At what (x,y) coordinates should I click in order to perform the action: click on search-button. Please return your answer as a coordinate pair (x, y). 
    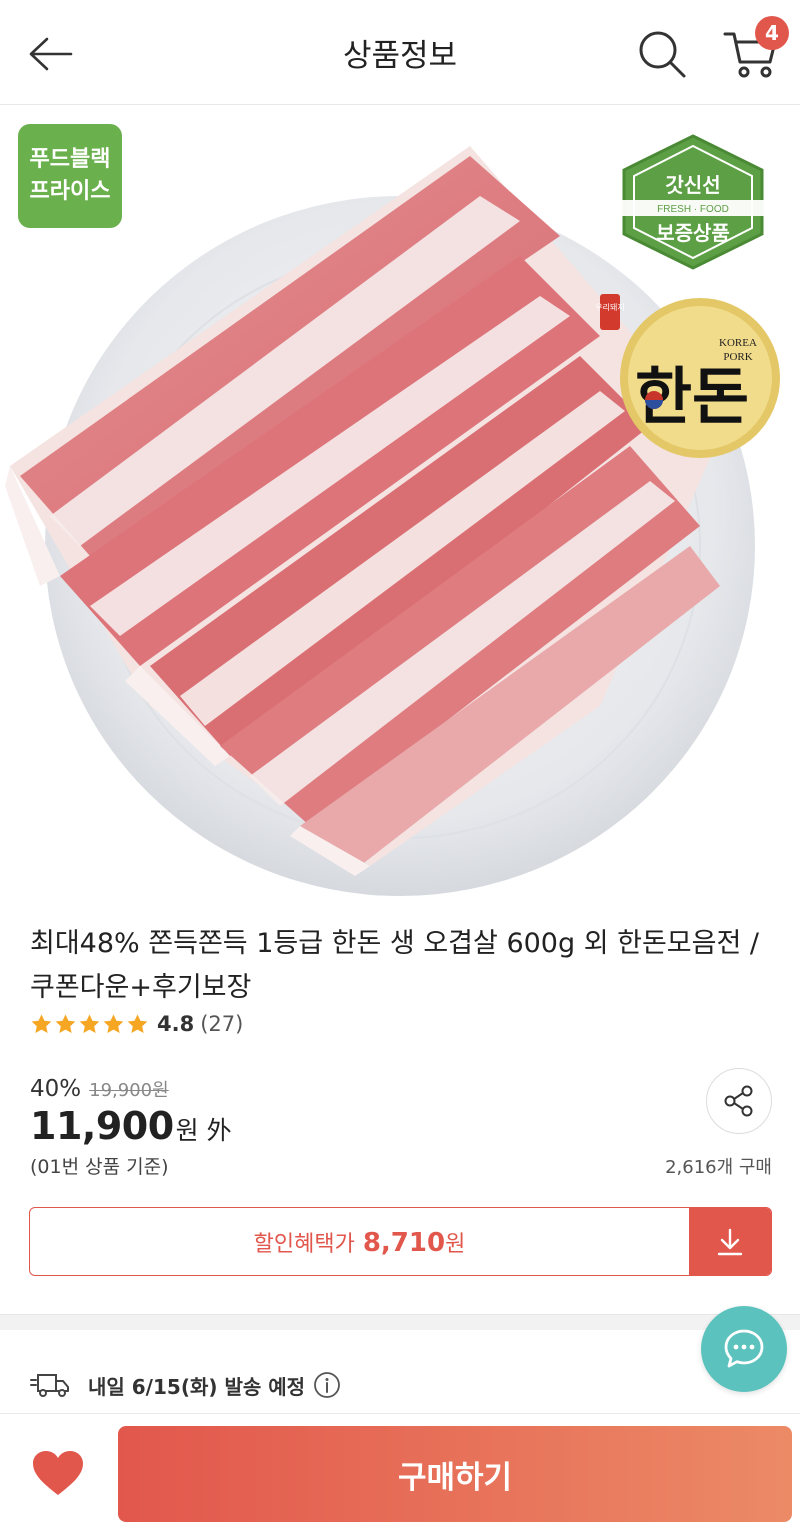
    Looking at the image, I should click on (662, 54).